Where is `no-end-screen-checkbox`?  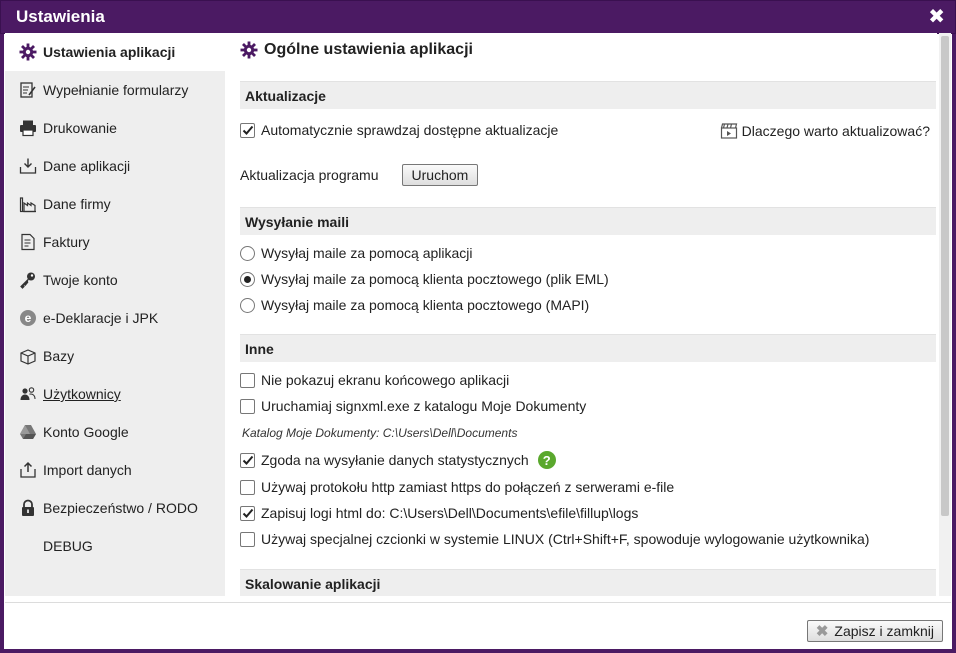
no-end-screen-checkbox is located at coordinates (247, 380).